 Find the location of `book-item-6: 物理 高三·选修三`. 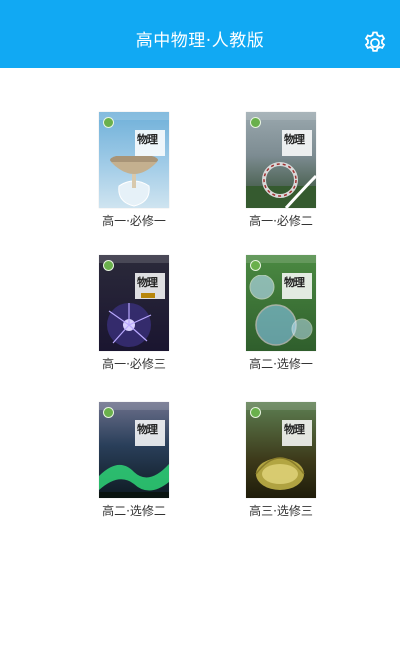

book-item-6: 物理 高三·选修三 is located at coordinates (281, 460).